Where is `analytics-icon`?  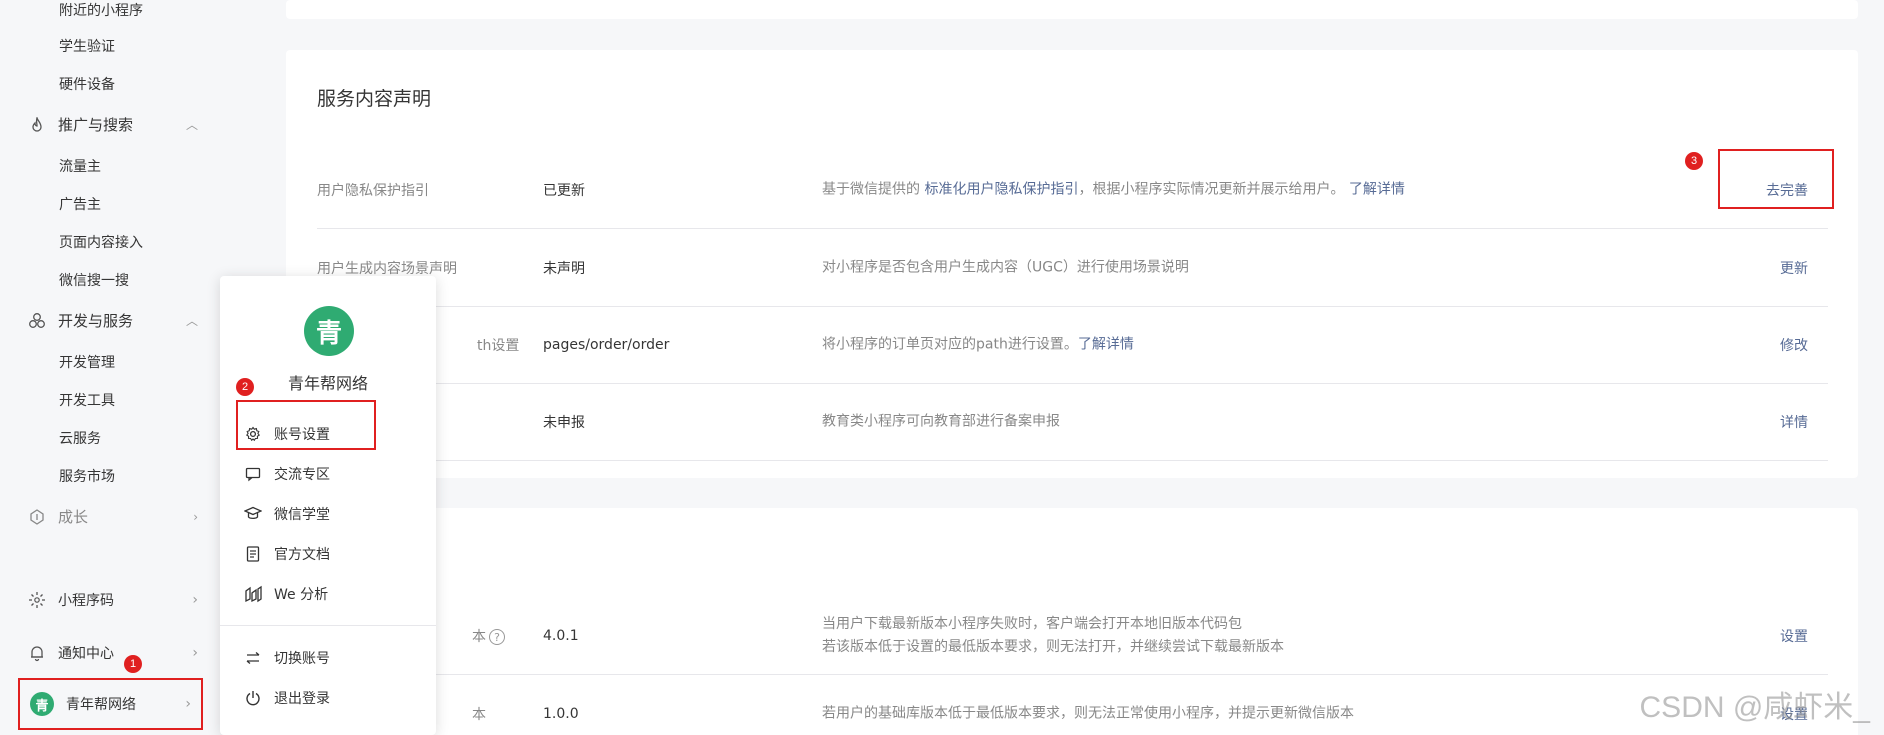
analytics-icon is located at coordinates (253, 594).